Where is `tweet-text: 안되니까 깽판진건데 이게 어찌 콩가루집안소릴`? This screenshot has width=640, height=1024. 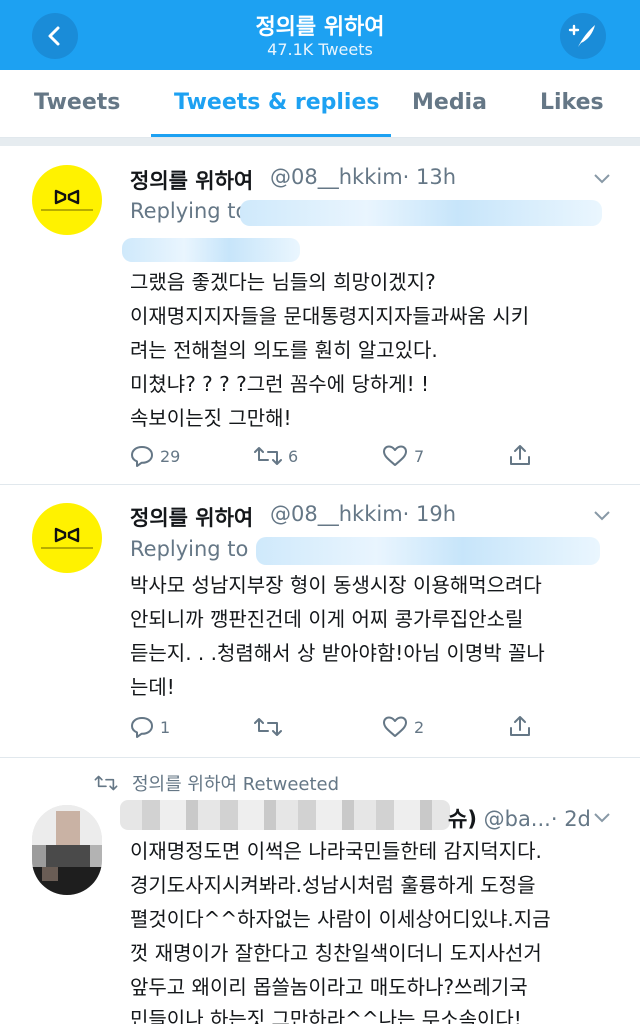 tweet-text: 안되니까 깽판진건데 이게 어찌 콩가루집안소릴 is located at coordinates (327, 619).